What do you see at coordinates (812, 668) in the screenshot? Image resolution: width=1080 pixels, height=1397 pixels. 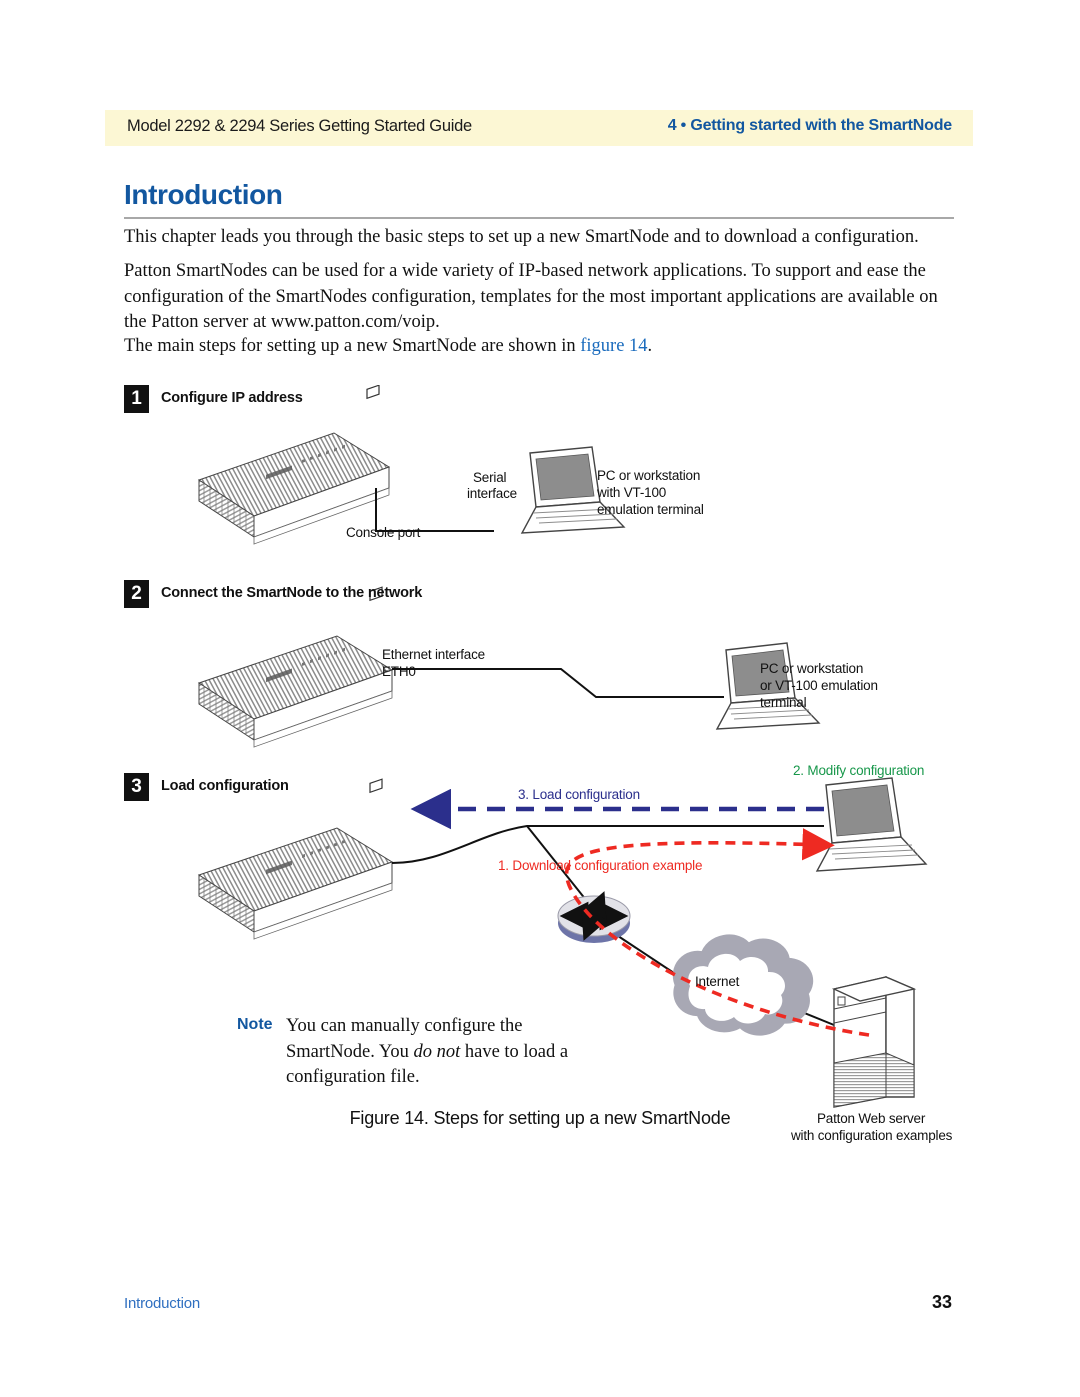 I see `pc-network-label-line1: PC or workstation` at bounding box center [812, 668].